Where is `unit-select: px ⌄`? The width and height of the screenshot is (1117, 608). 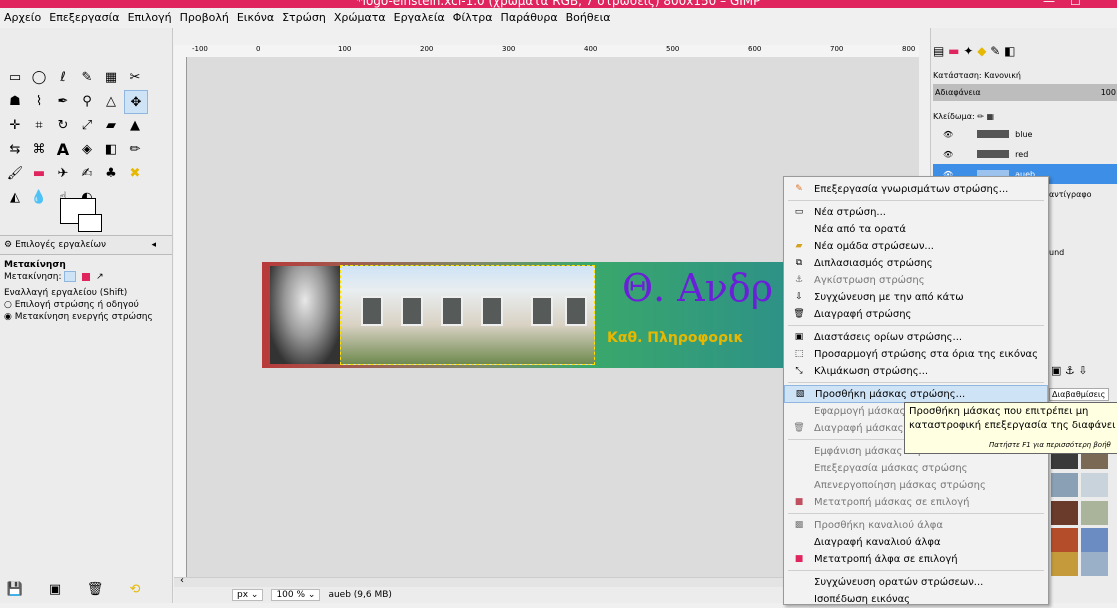
unit-select: px ⌄ is located at coordinates (248, 595).